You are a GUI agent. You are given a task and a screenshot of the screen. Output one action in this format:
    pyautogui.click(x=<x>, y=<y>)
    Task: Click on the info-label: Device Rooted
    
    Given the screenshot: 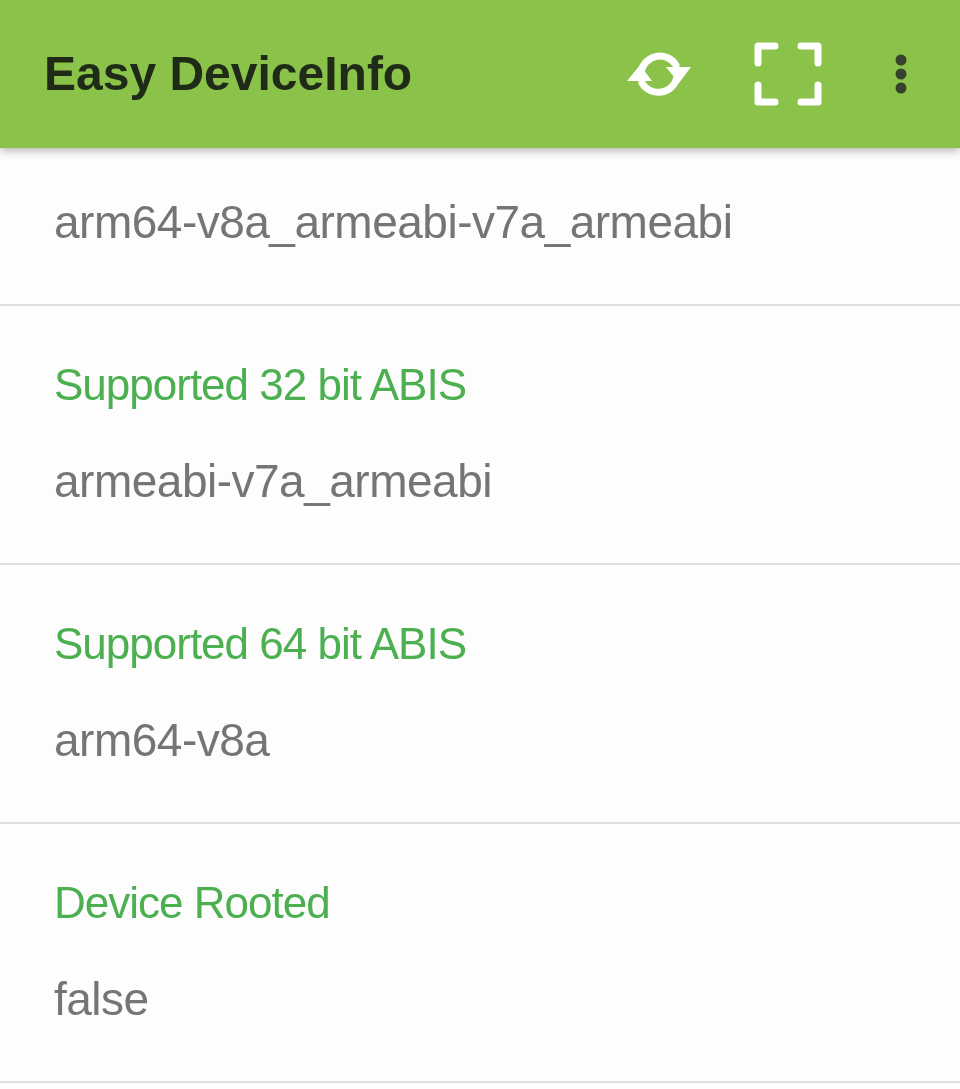 What is the action you would take?
    pyautogui.click(x=192, y=903)
    